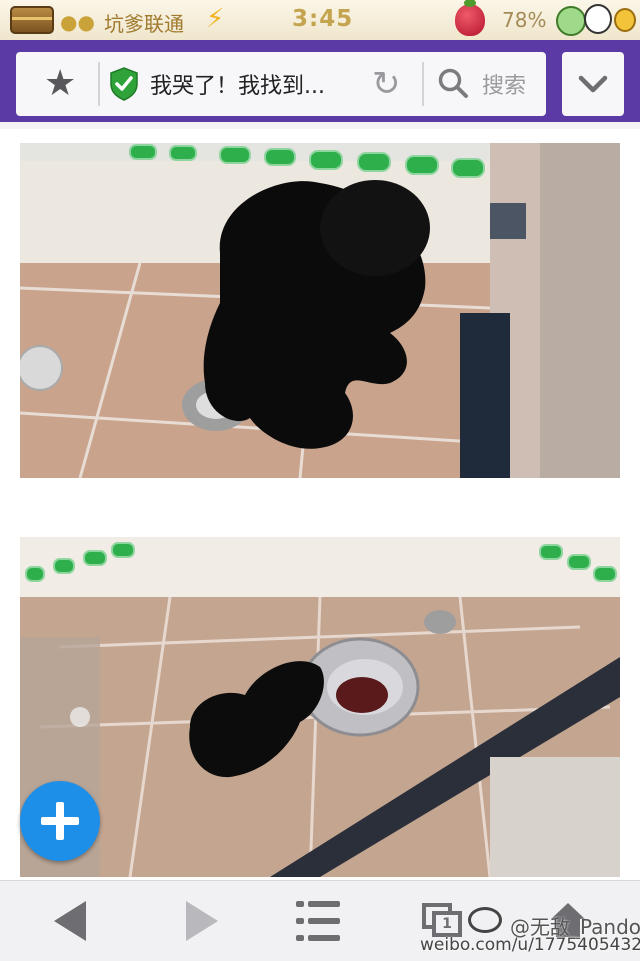  I want to click on search-icon, so click(454, 84).